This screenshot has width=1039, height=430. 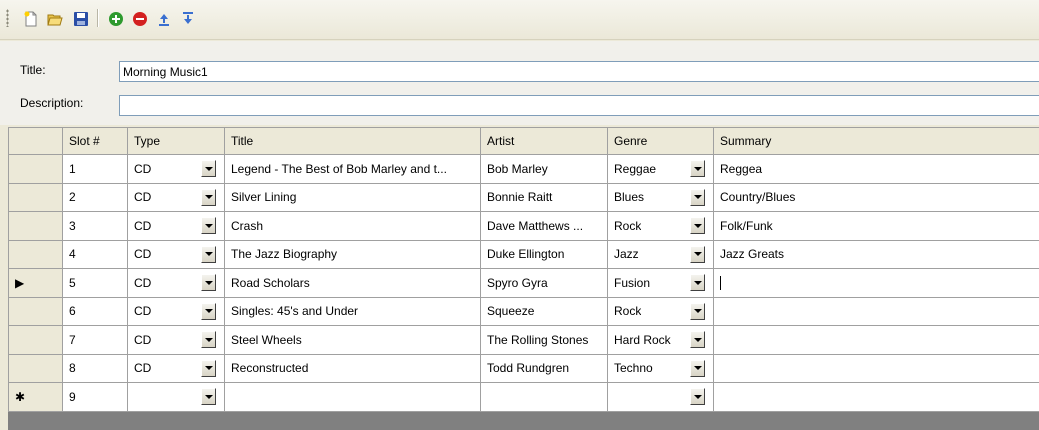 I want to click on table-row: 3 CD Crash Dave Matthews ... Rock Folk/Funk, so click(x=523, y=226).